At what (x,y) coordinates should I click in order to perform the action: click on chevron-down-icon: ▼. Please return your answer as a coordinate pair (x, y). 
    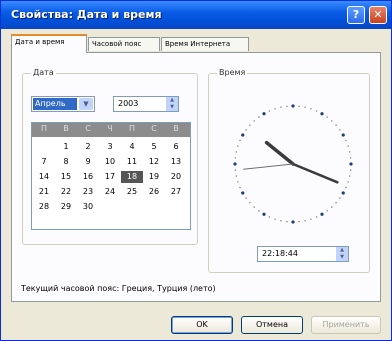
    Looking at the image, I should click on (86, 104).